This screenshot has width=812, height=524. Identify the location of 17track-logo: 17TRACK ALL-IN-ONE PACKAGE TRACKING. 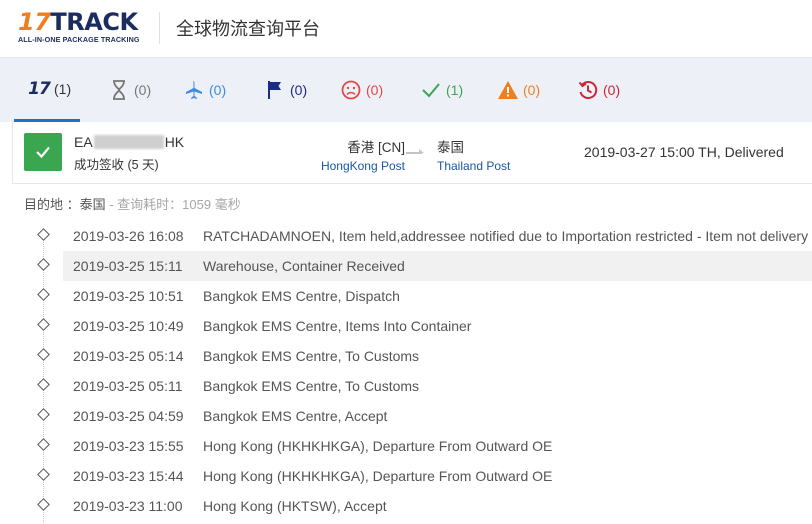
(83, 27).